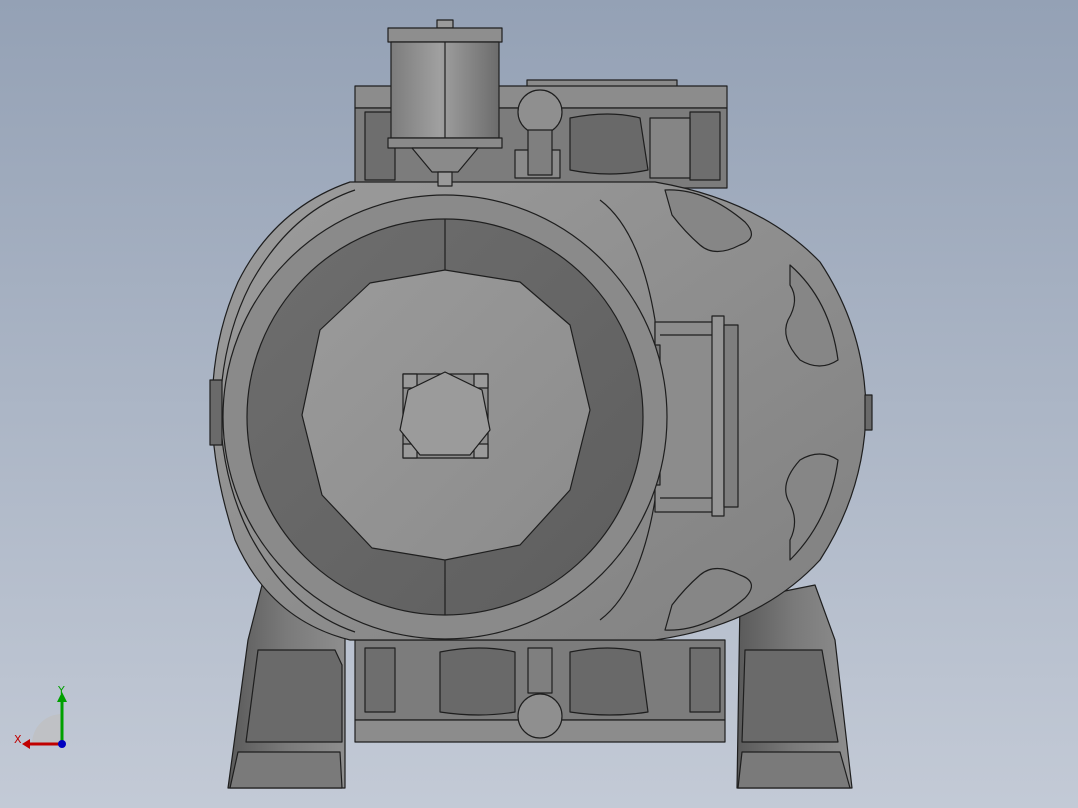  I want to click on triad-x-arrow, so click(26, 744).